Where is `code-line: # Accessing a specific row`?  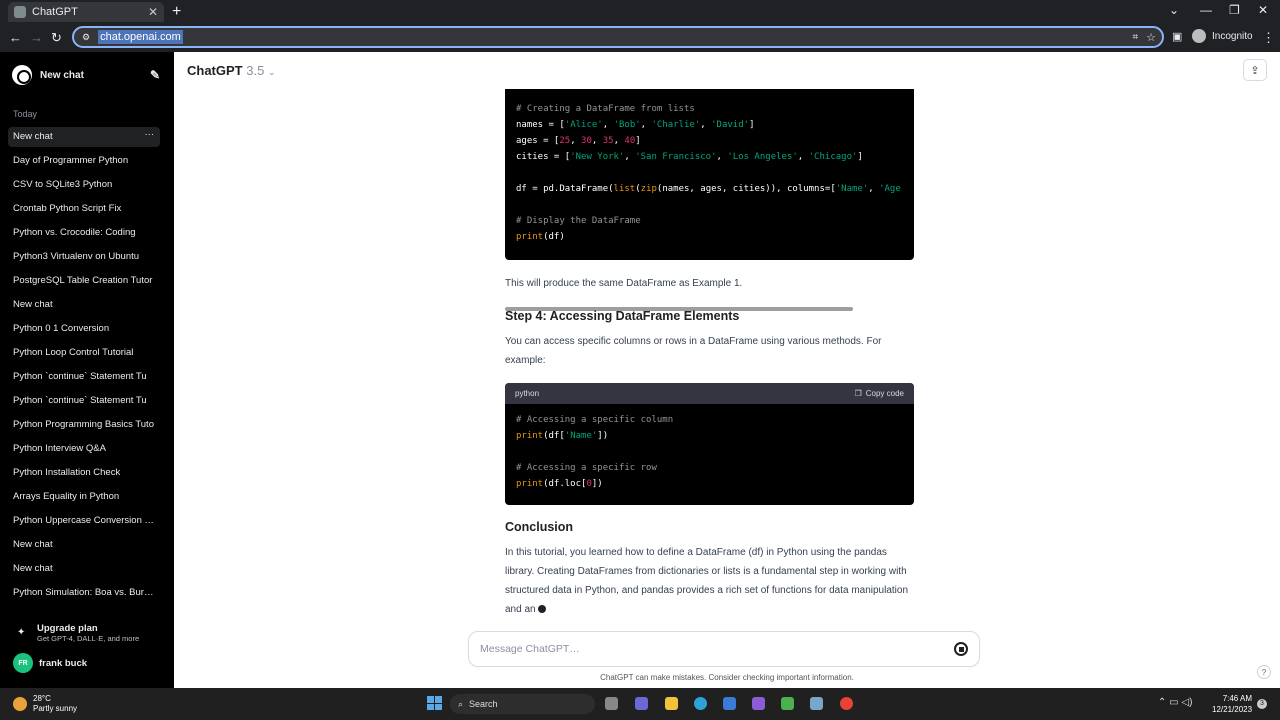
code-line: # Accessing a specific row is located at coordinates (586, 468).